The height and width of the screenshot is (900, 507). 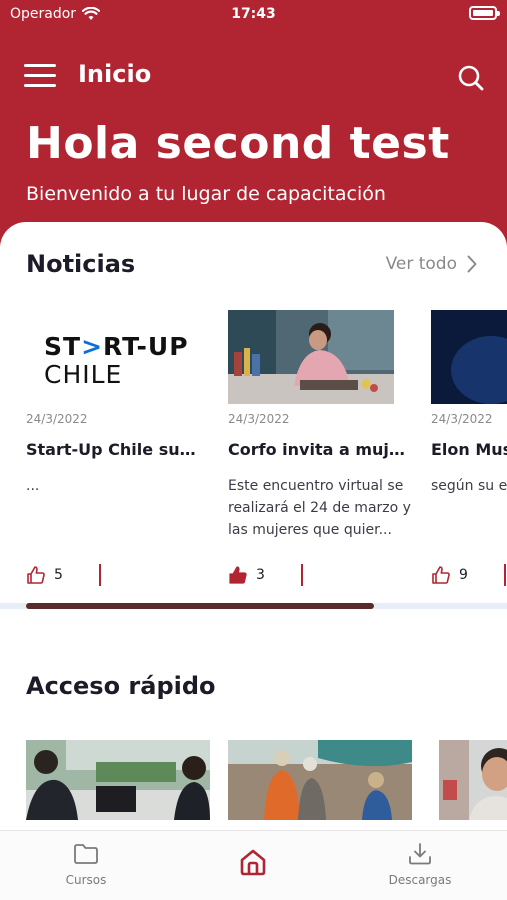 What do you see at coordinates (471, 78) in the screenshot?
I see `search-icon` at bounding box center [471, 78].